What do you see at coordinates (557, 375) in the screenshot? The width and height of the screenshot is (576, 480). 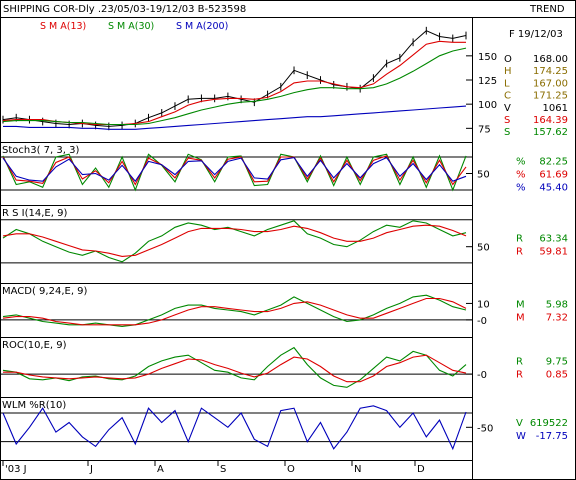 I see `readout-value: 0.85` at bounding box center [557, 375].